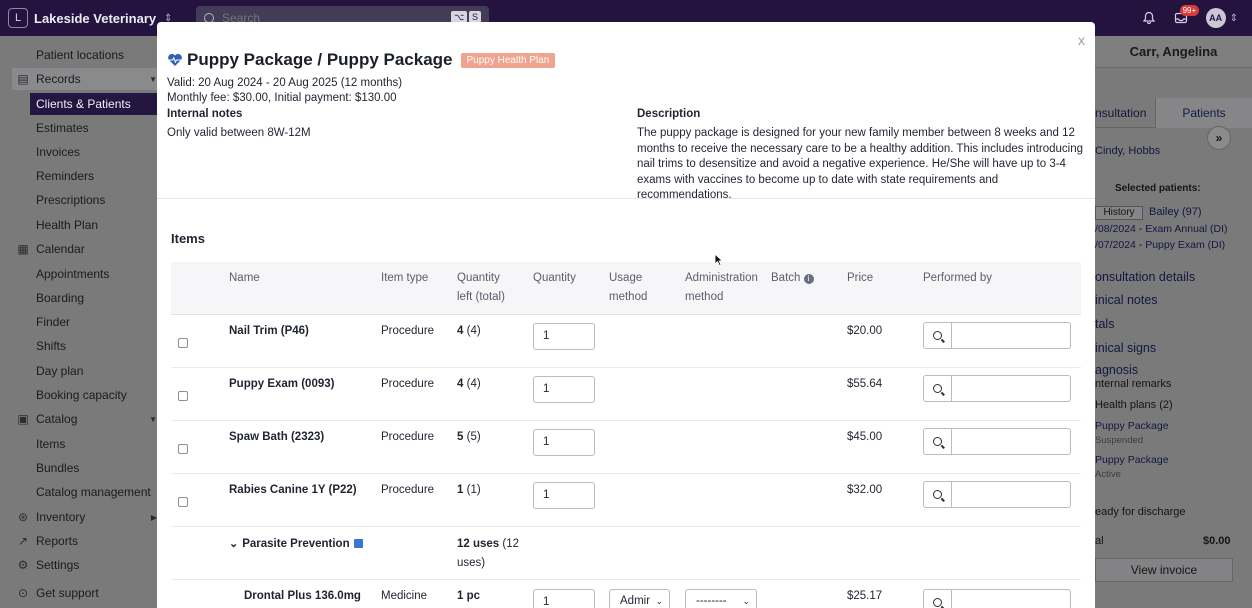 Image resolution: width=1252 pixels, height=608 pixels. I want to click on bundle-row: ⌄ Parasite Prevention 12 uses (12 uses), so click(626, 553).